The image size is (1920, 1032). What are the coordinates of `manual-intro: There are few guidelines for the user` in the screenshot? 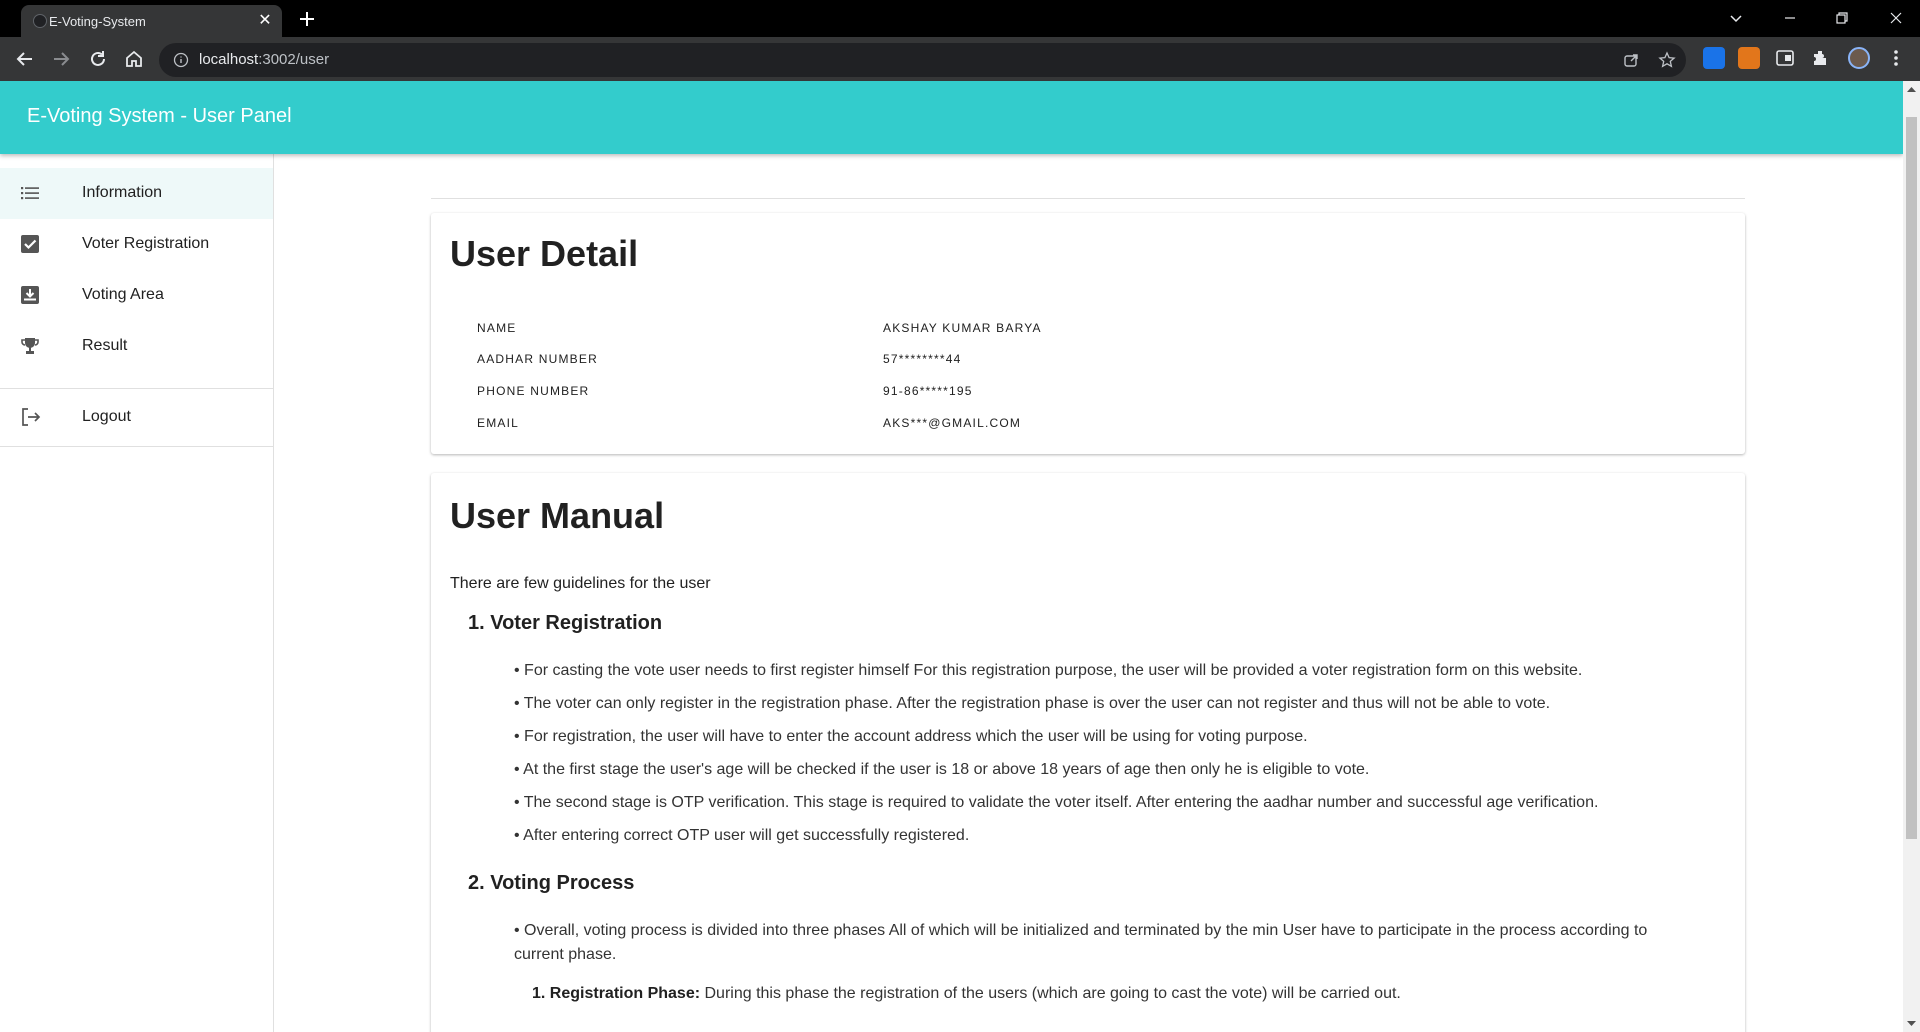 It's located at (580, 583).